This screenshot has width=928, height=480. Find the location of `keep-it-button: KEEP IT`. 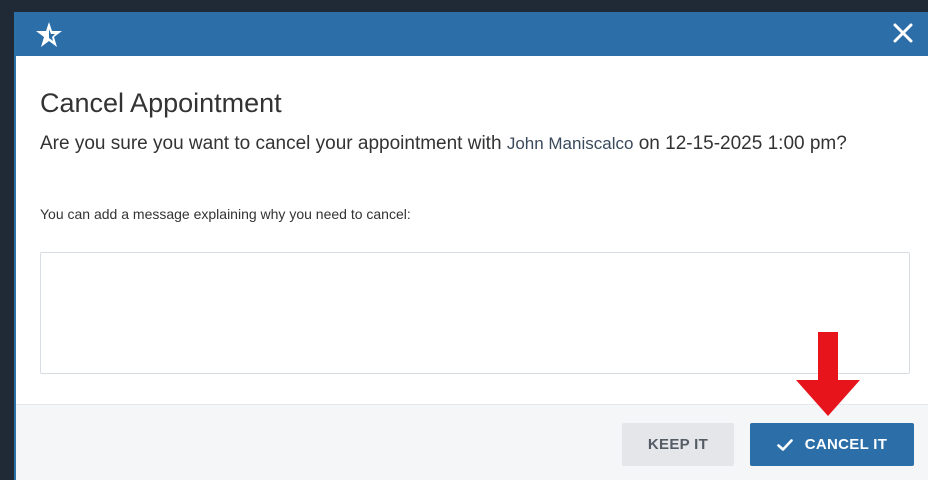

keep-it-button: KEEP IT is located at coordinates (678, 444).